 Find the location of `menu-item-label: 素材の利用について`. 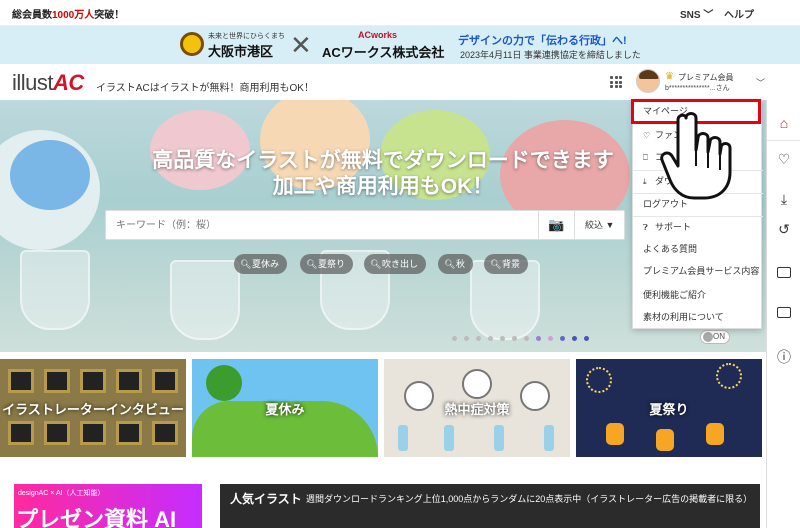

menu-item-label: 素材の利用について is located at coordinates (683, 317).